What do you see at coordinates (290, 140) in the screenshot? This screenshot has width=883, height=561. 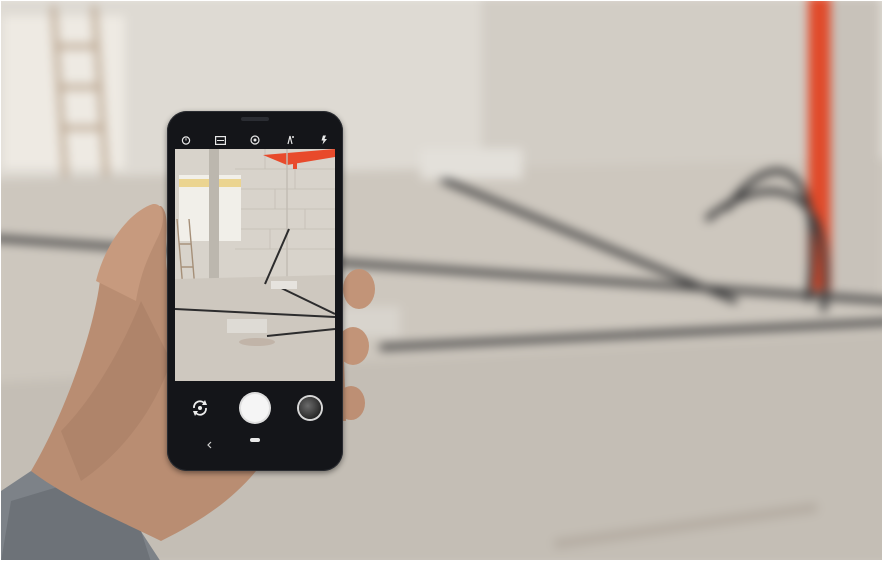 I see `hdr-icon` at bounding box center [290, 140].